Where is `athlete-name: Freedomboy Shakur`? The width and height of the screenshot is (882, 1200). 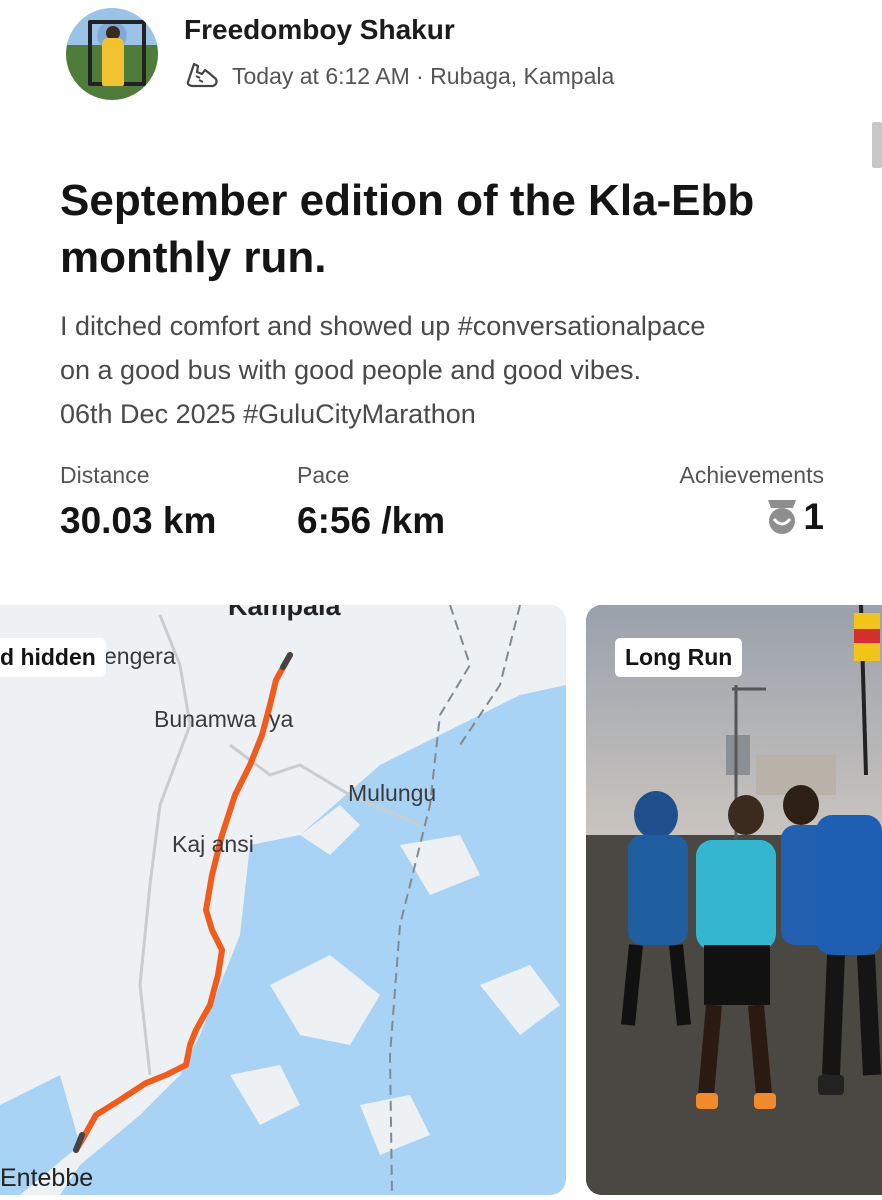 athlete-name: Freedomboy Shakur is located at coordinates (319, 30).